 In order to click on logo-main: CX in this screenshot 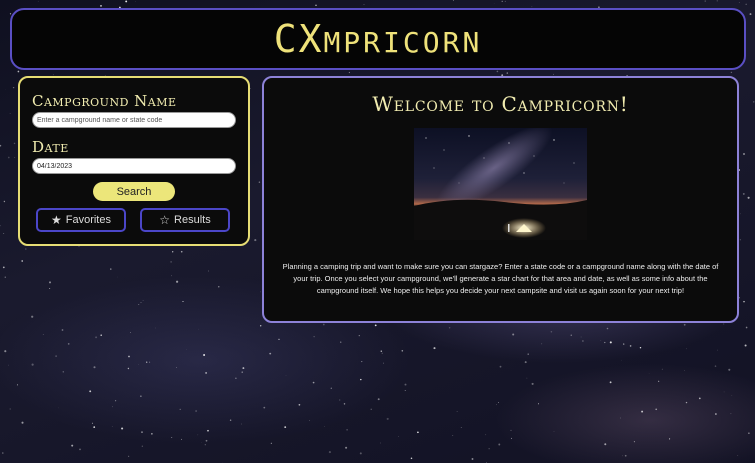, I will do `click(298, 39)`.